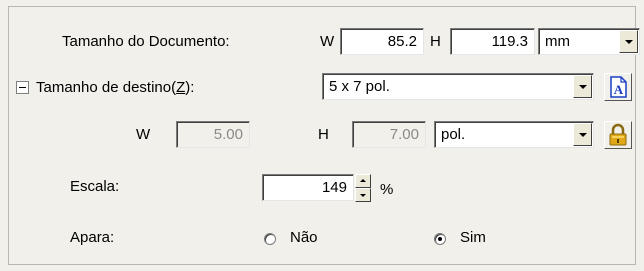  Describe the element at coordinates (106, 87) in the screenshot. I see `target-size-label-prefix: Tamanho de destino(` at that location.